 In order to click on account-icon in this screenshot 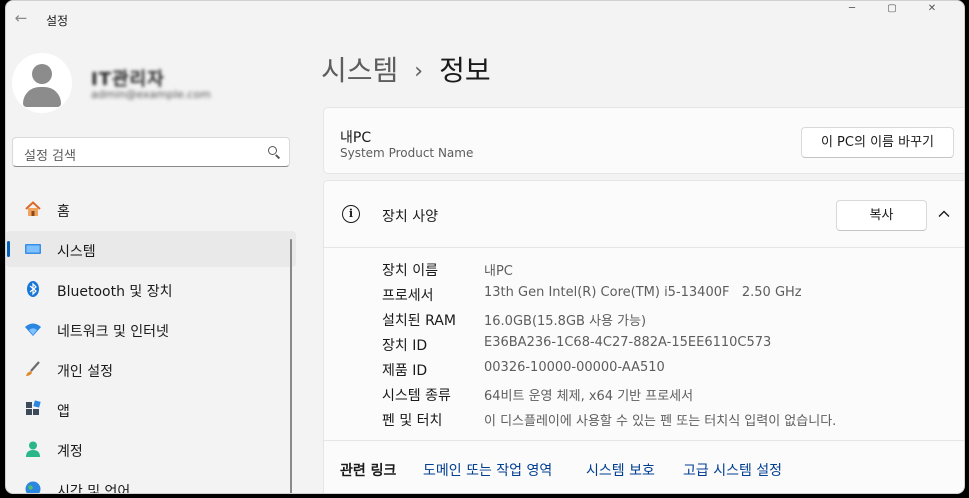, I will do `click(33, 449)`.